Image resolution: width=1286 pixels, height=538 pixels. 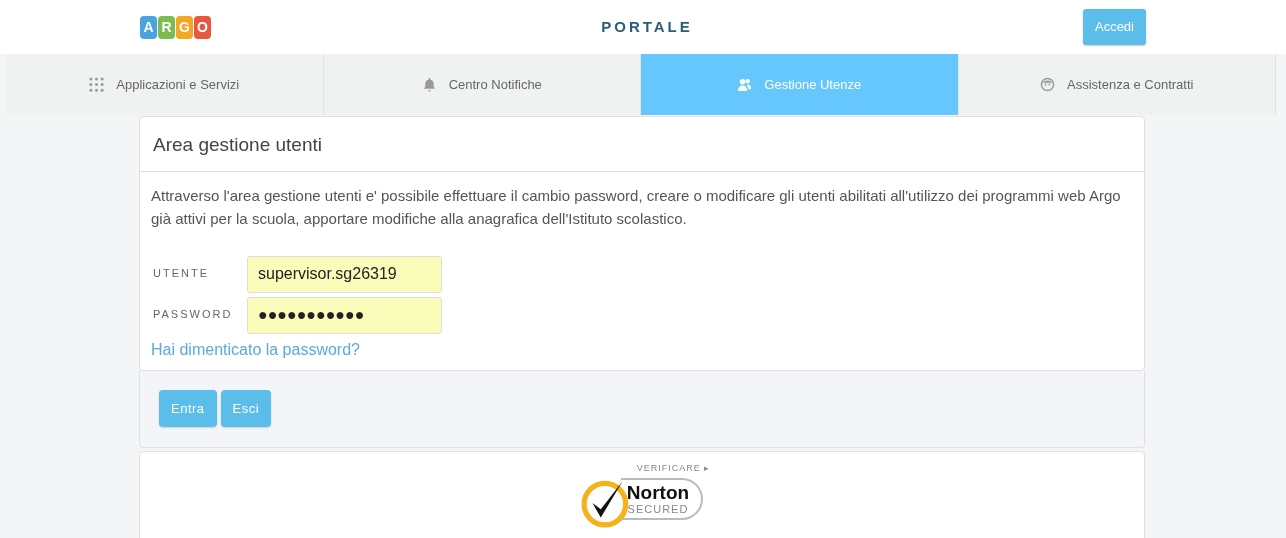 What do you see at coordinates (429, 84) in the screenshot?
I see `bell-icon` at bounding box center [429, 84].